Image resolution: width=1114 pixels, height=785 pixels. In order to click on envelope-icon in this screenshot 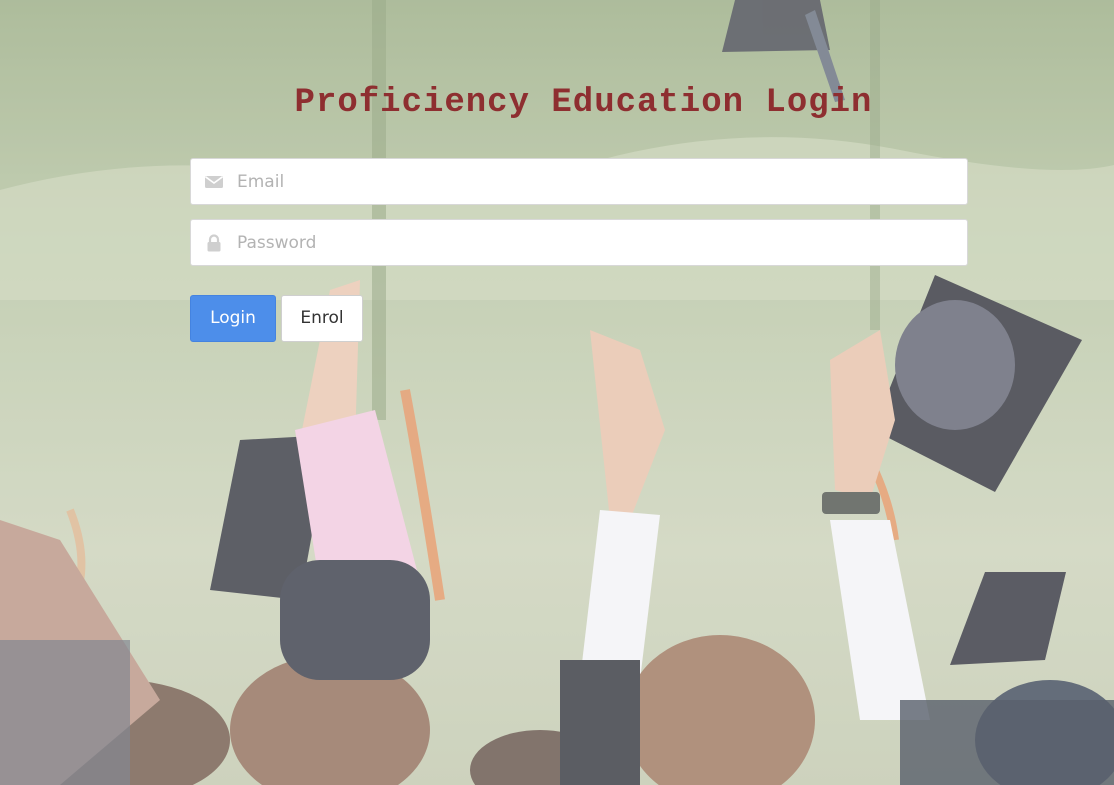, I will do `click(214, 182)`.